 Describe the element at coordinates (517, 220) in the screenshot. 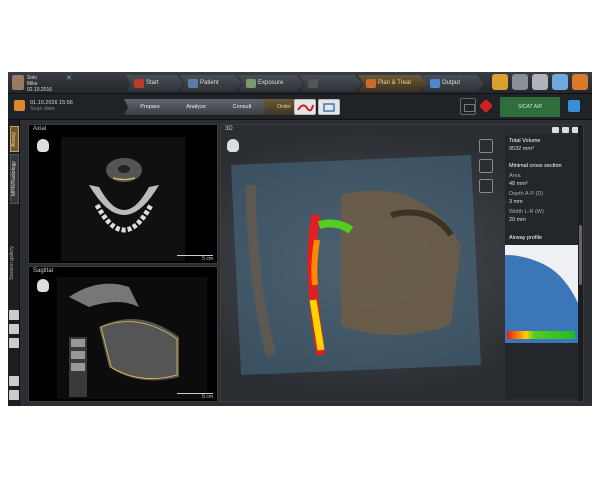

I see `width-value: 20 mm` at that location.